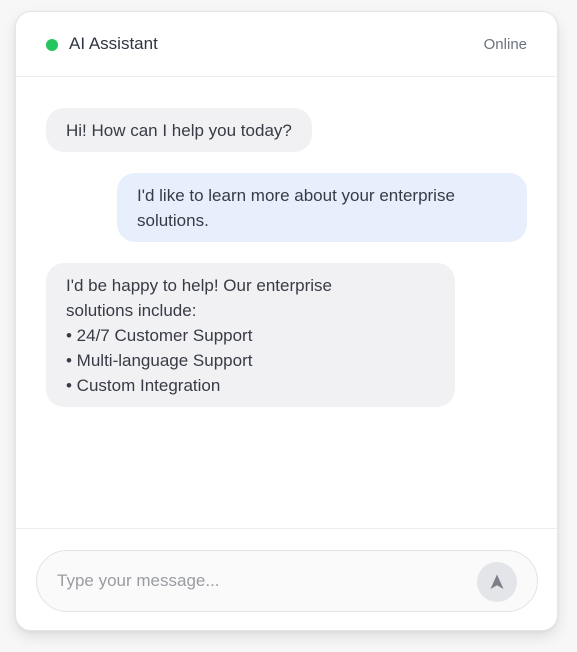 This screenshot has height=652, width=577. I want to click on list-item: • 24/7 Customer Support, so click(159, 335).